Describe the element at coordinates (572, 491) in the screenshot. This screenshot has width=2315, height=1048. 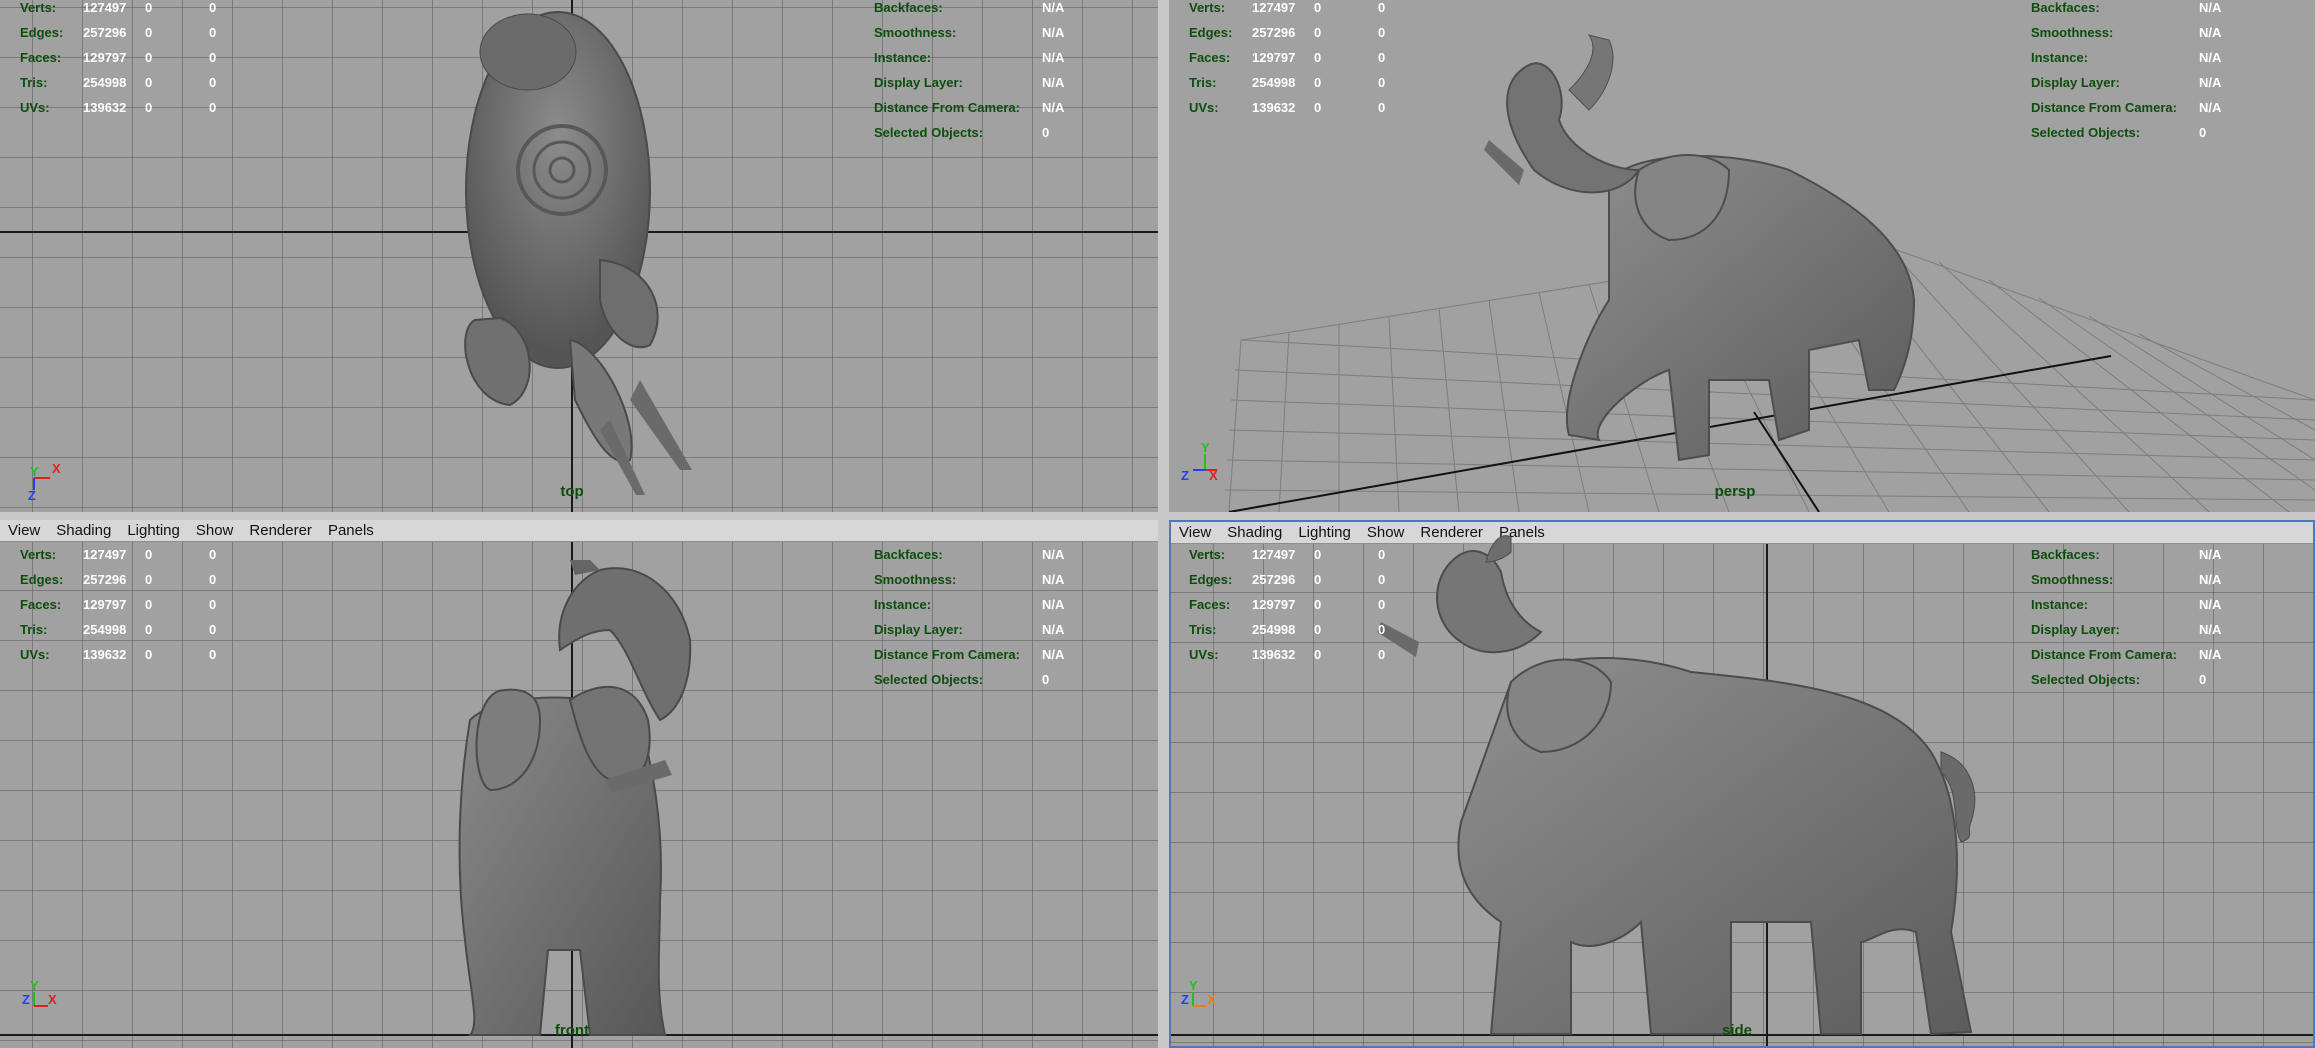
I see `camera-label-top: top` at that location.